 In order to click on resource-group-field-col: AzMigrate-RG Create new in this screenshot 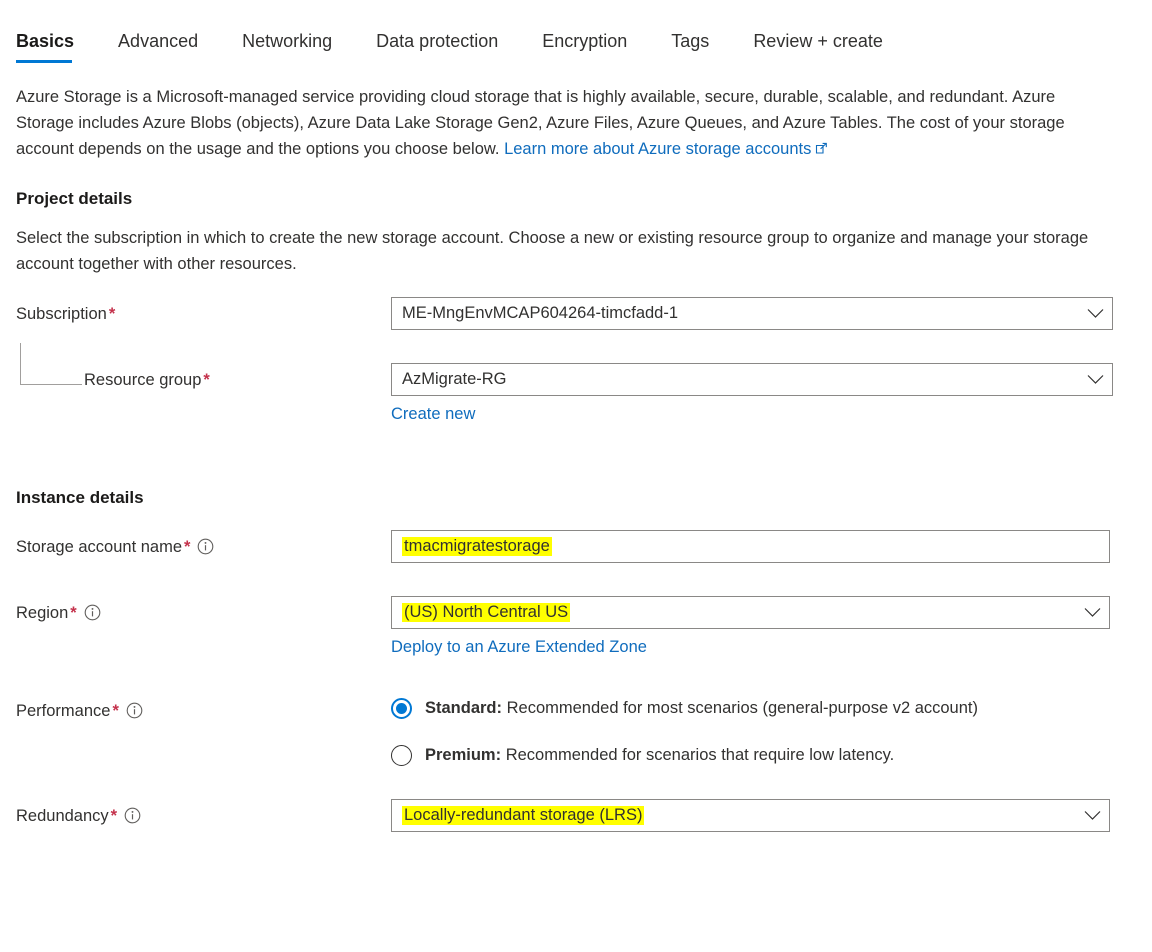, I will do `click(771, 394)`.